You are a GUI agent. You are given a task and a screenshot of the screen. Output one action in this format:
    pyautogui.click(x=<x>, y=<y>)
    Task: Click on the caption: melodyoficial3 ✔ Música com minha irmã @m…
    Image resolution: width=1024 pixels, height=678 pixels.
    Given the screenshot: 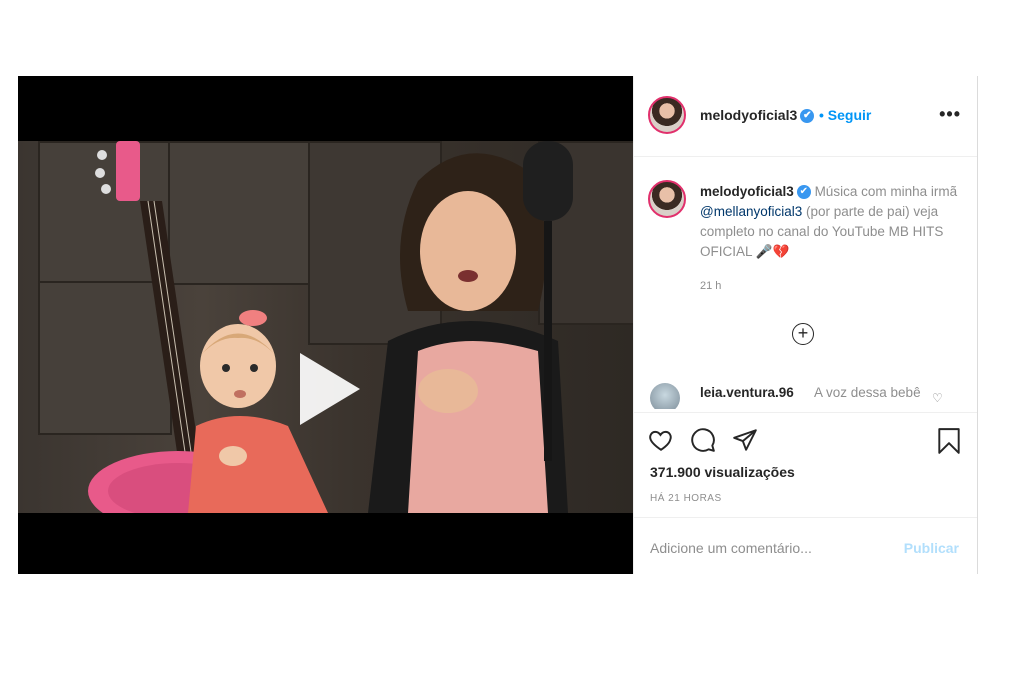 What is the action you would take?
    pyautogui.click(x=830, y=222)
    